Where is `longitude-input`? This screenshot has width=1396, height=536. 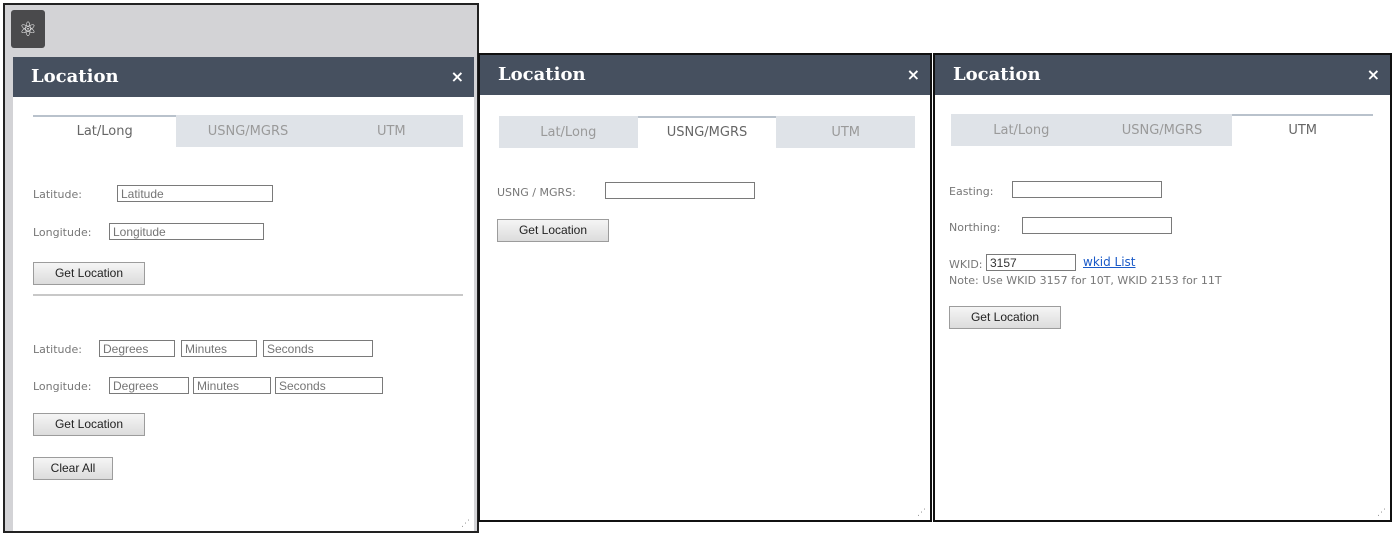
longitude-input is located at coordinates (186, 231).